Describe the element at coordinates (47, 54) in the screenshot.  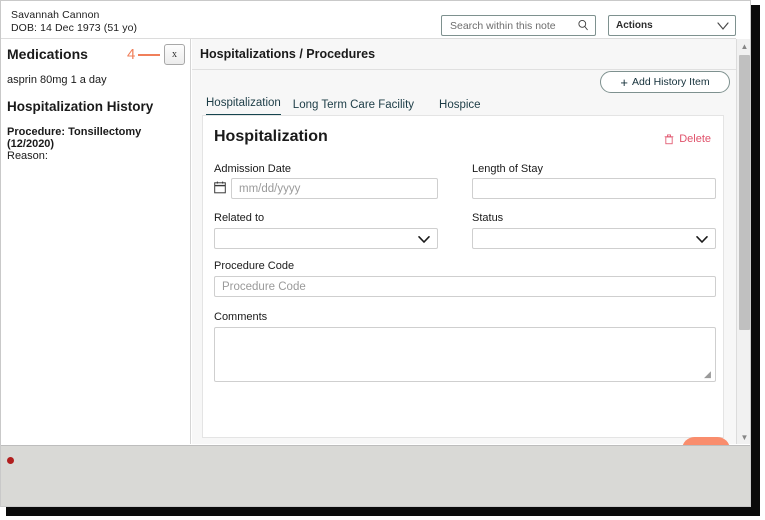
I see `page-title: Medications` at that location.